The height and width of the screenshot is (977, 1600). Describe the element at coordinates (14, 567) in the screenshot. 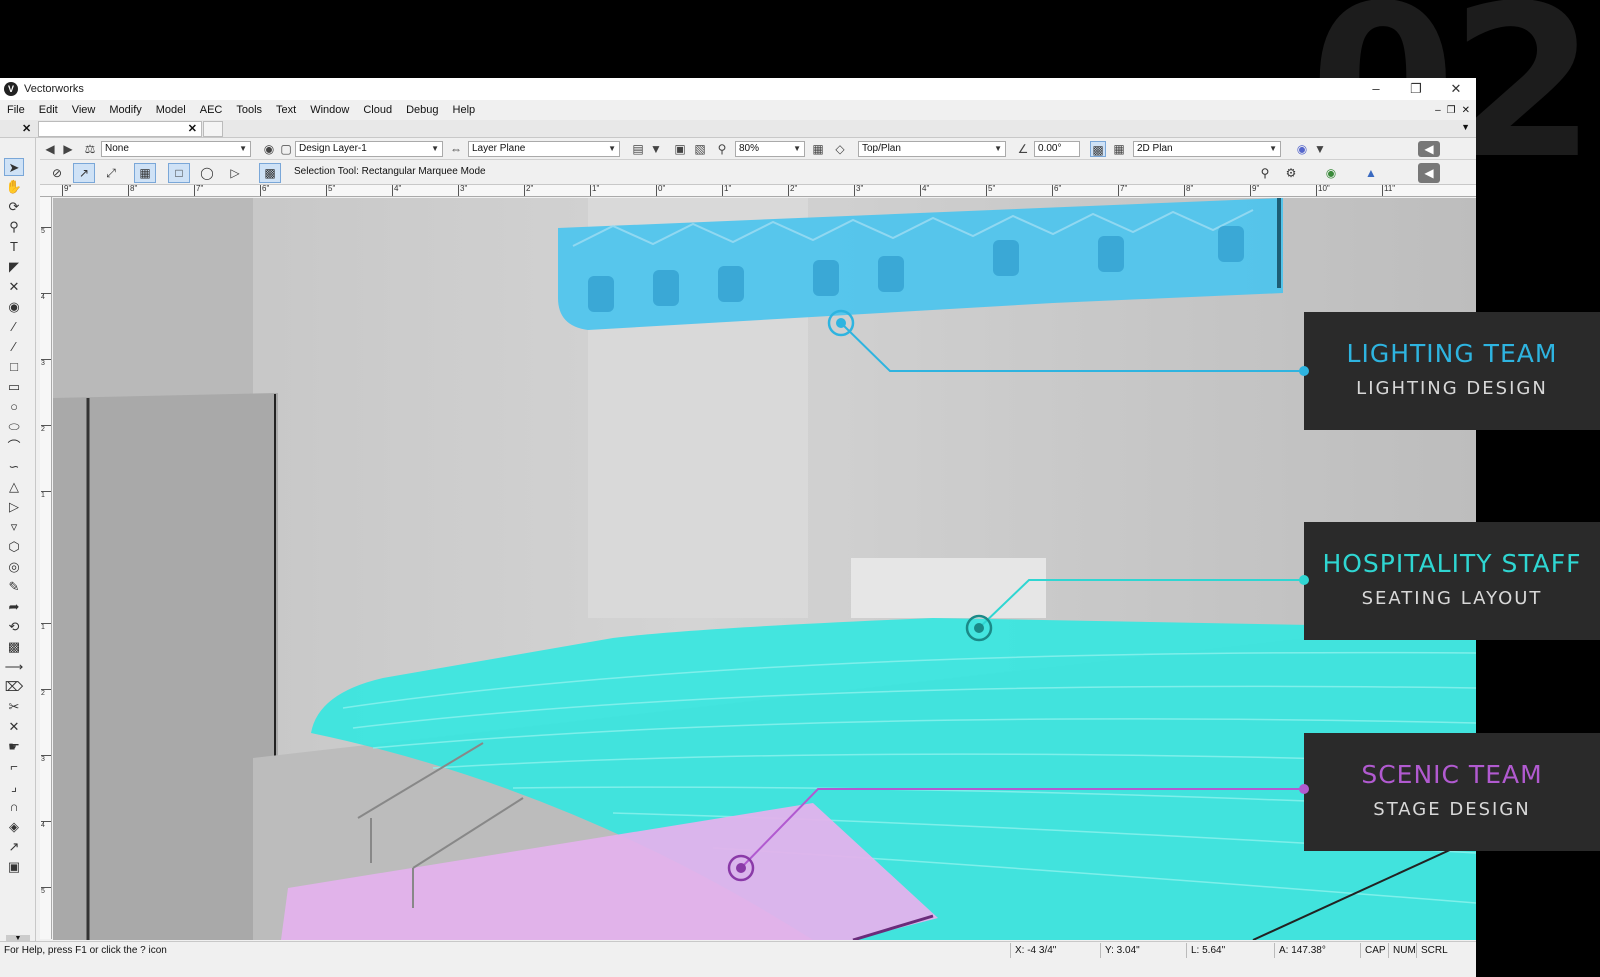

I see `spiral-tool-icon: ◎` at that location.